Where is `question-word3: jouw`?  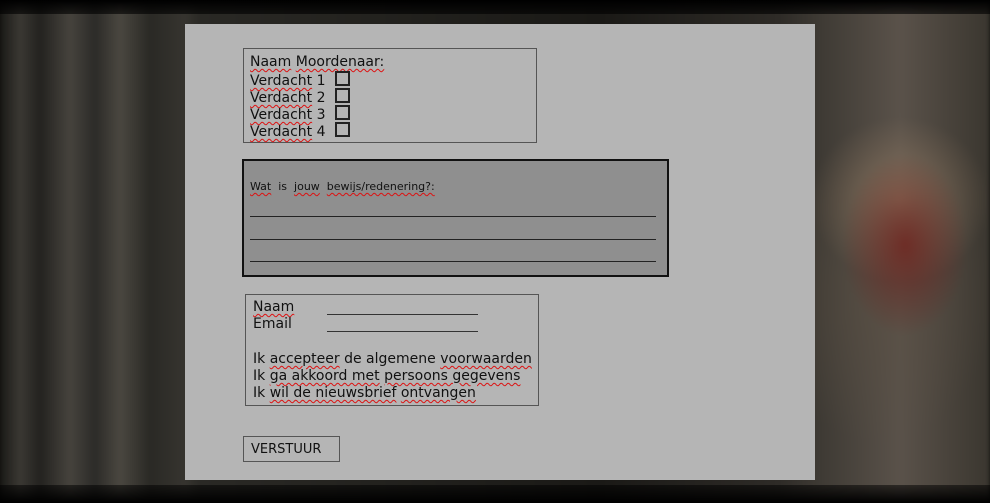 question-word3: jouw is located at coordinates (307, 186).